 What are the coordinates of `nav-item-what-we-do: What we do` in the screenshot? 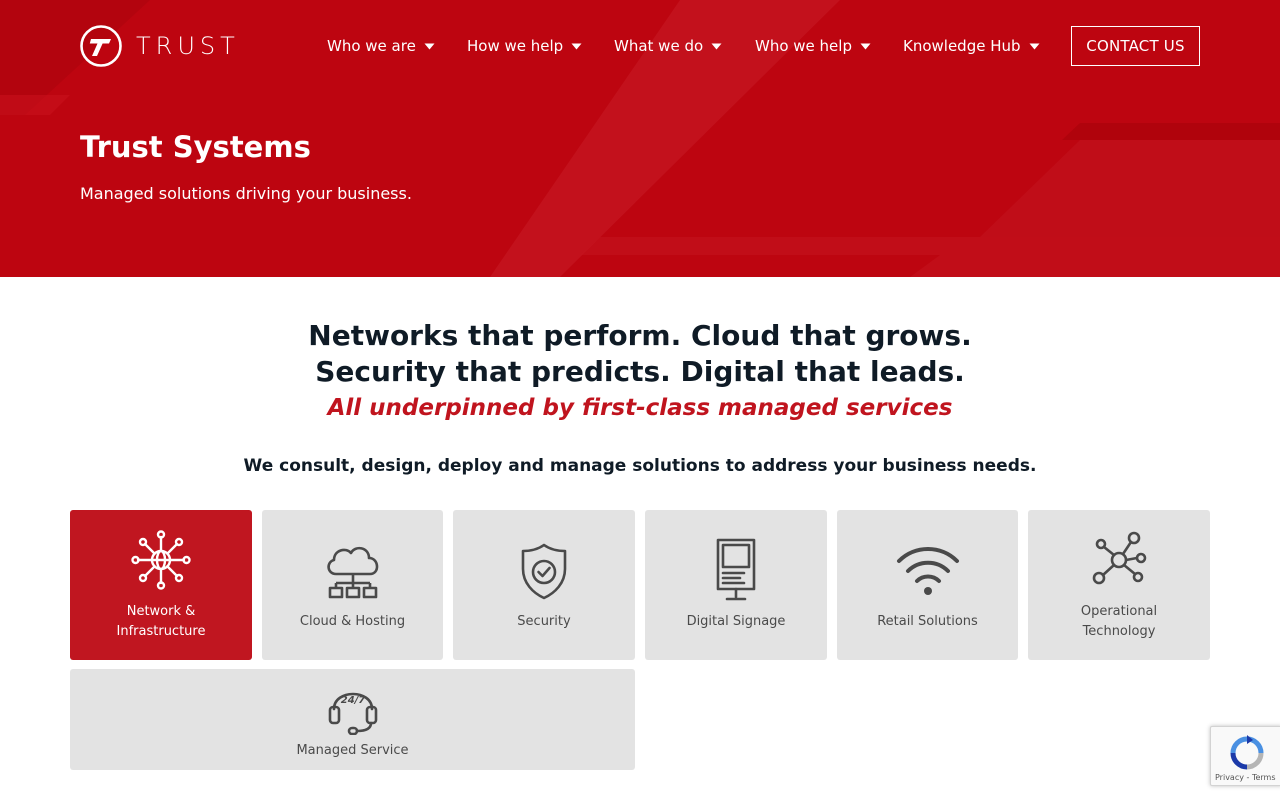 It's located at (668, 46).